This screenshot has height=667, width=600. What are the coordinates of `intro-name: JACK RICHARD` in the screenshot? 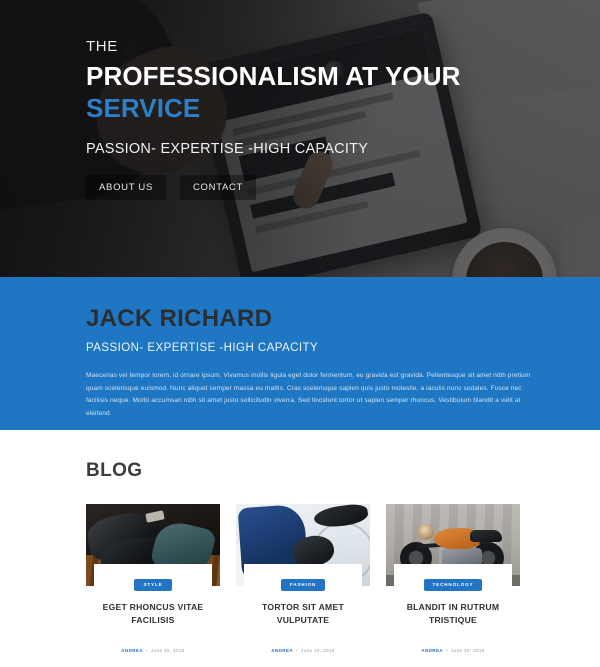 It's located at (179, 318).